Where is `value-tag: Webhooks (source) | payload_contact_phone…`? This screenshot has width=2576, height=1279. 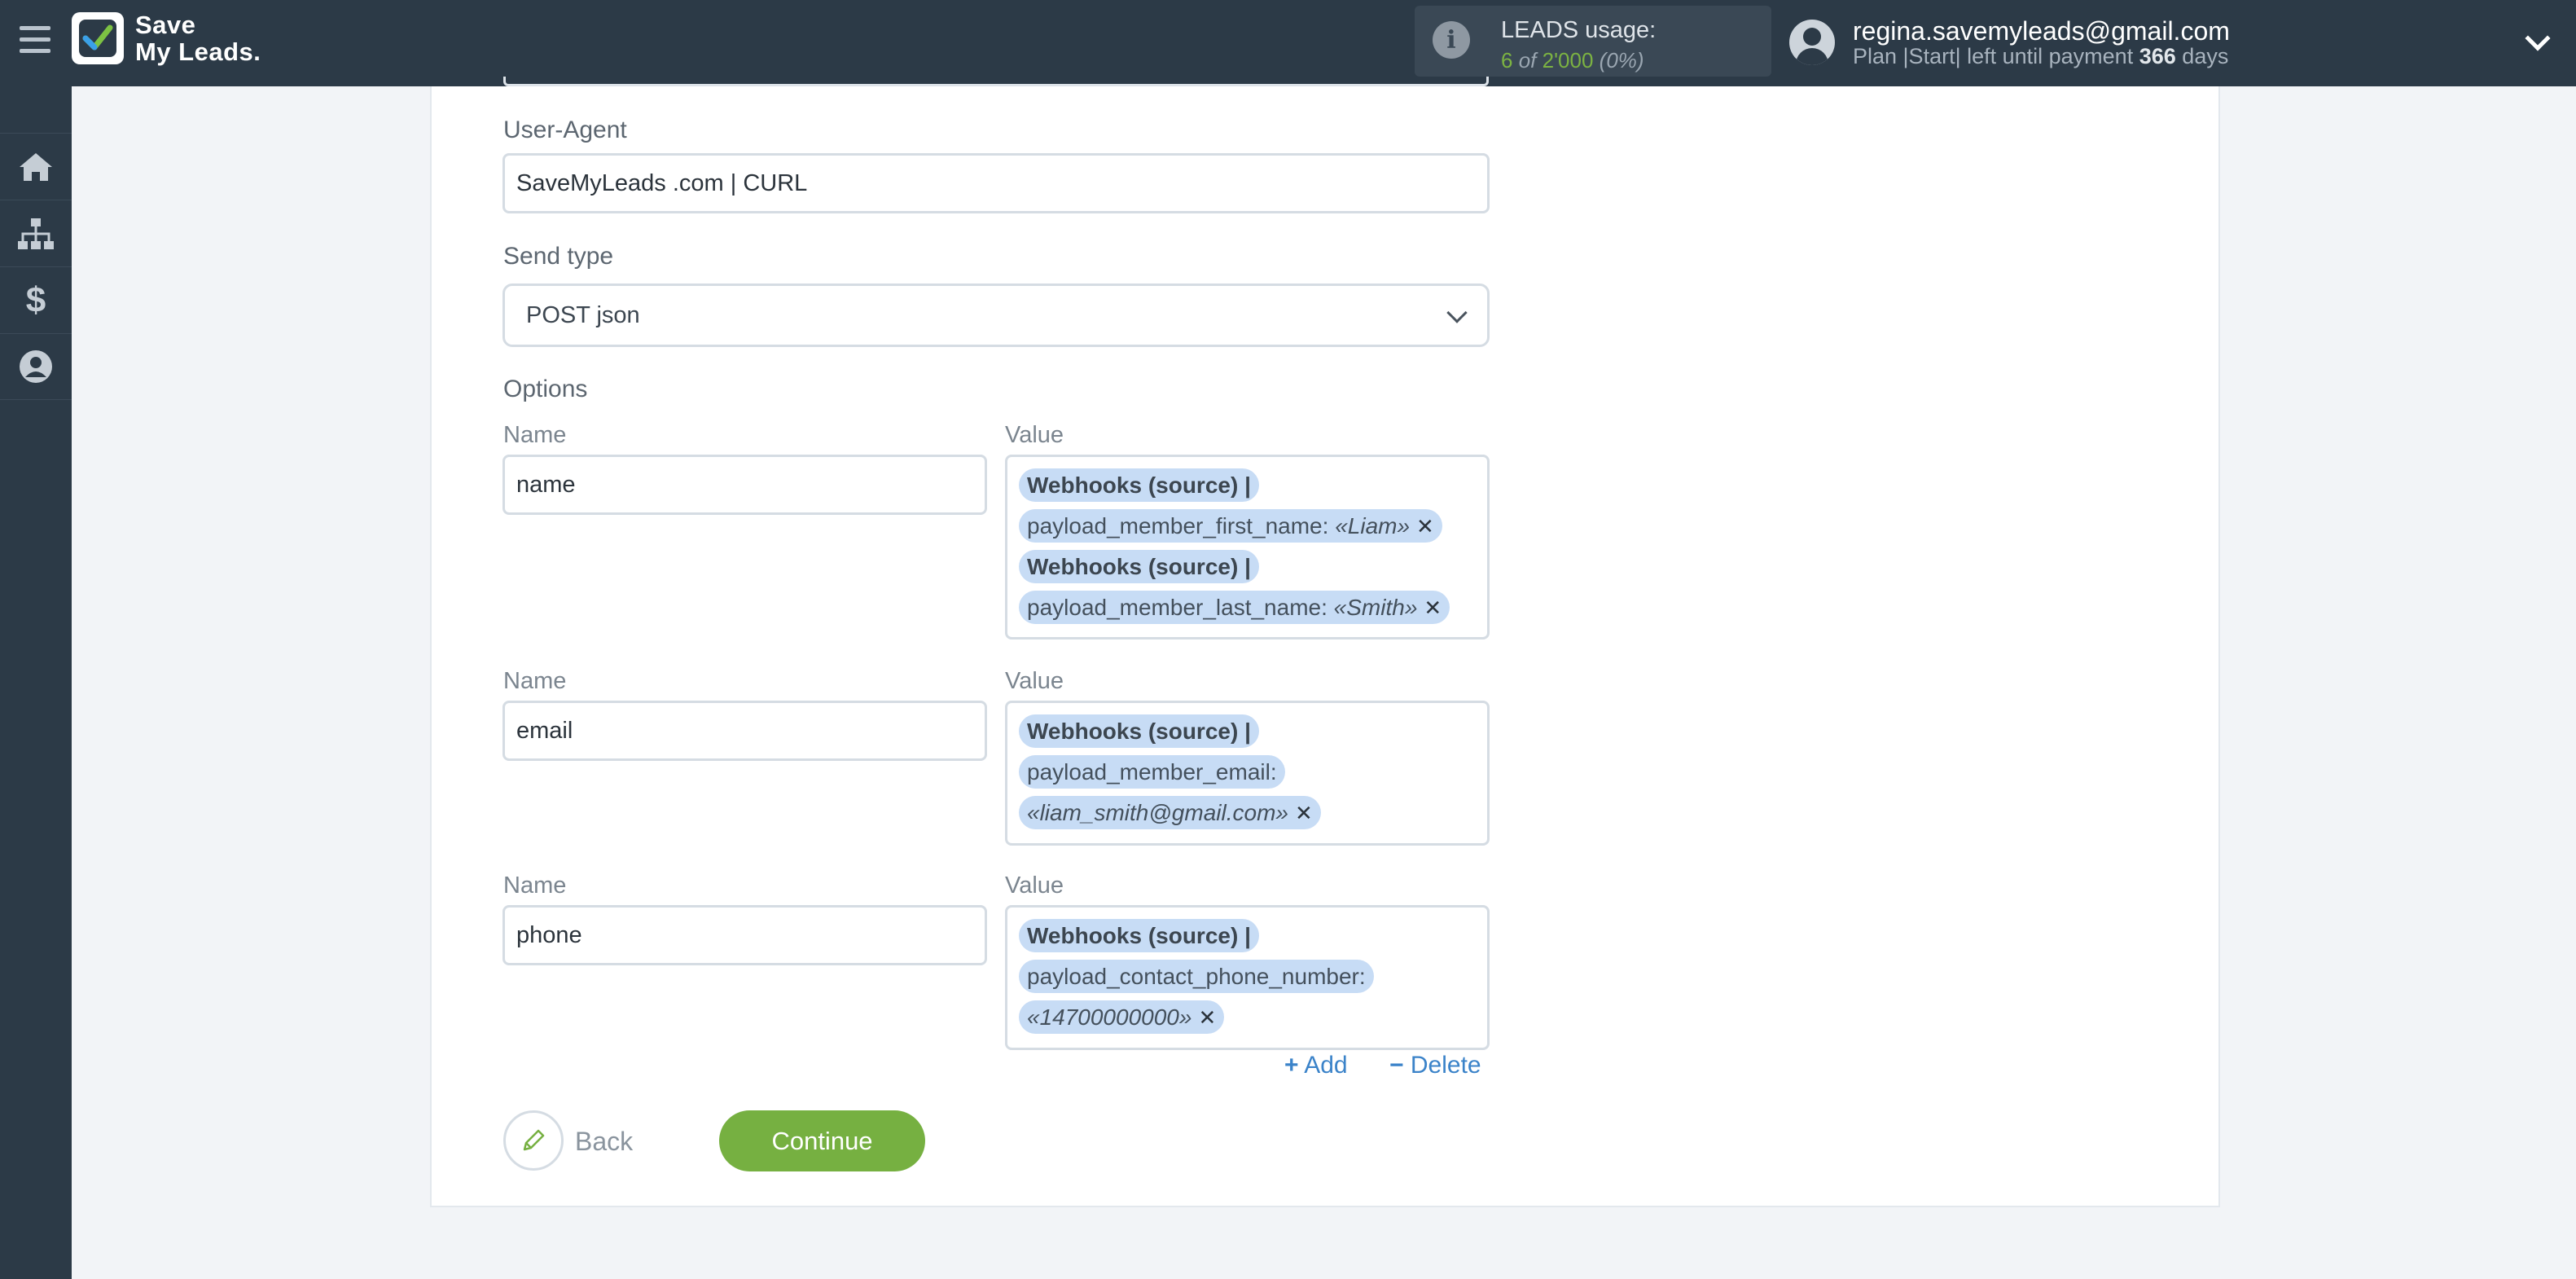
value-tag: Webhooks (source) | payload_contact_phone… is located at coordinates (1247, 977).